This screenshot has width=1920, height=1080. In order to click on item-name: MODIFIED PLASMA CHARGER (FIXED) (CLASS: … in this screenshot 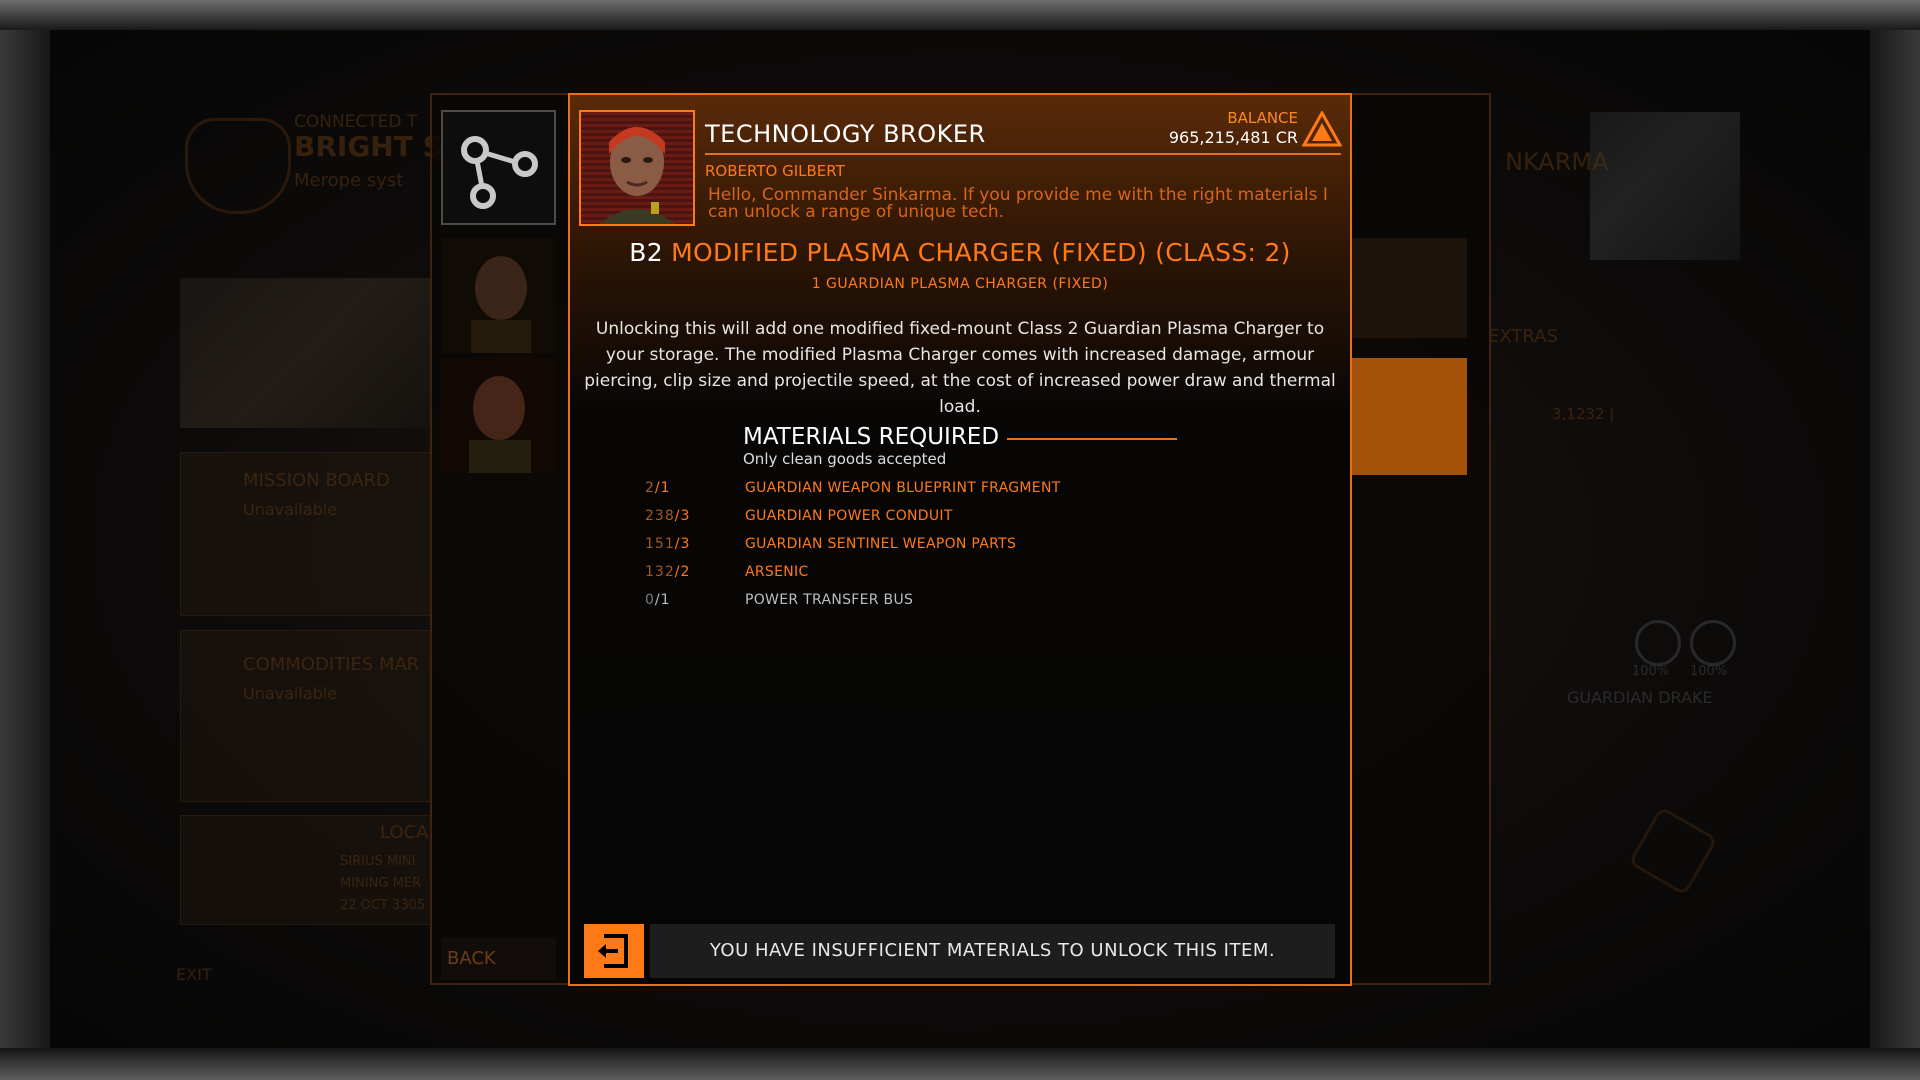, I will do `click(981, 252)`.